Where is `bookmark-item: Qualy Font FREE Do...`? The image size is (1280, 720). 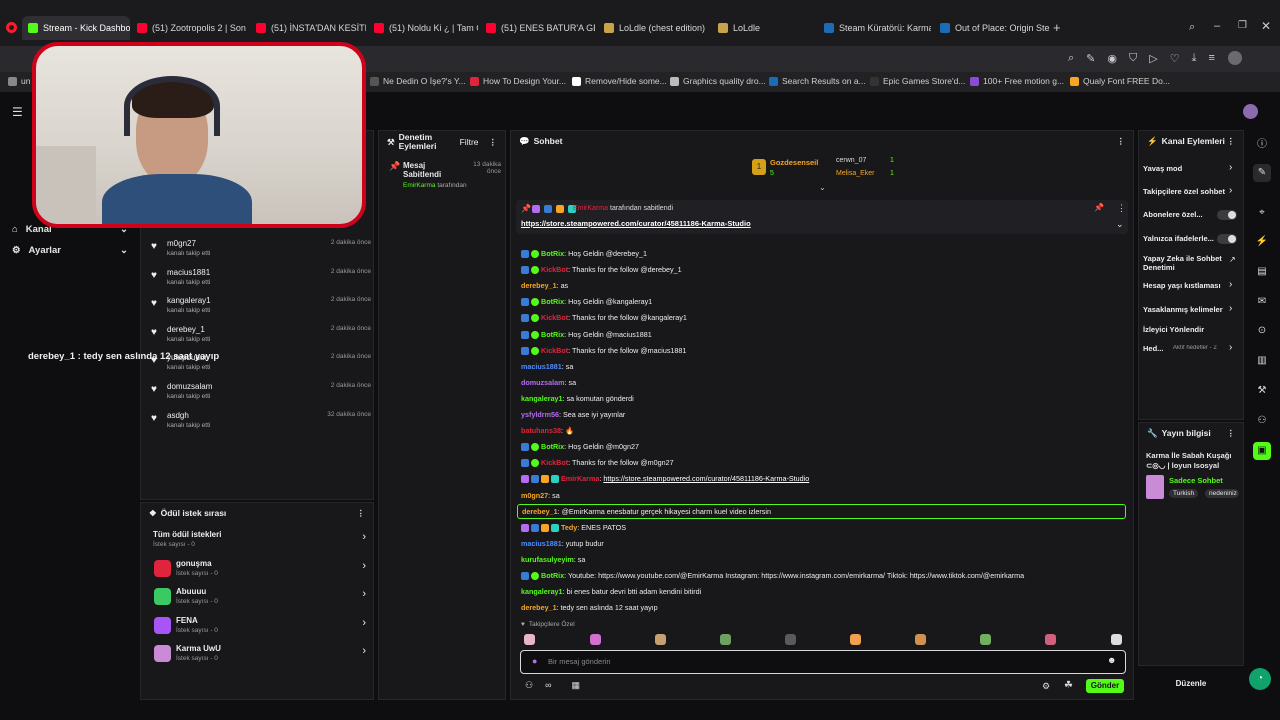
bookmark-item: Qualy Font FREE Do... is located at coordinates (1120, 81).